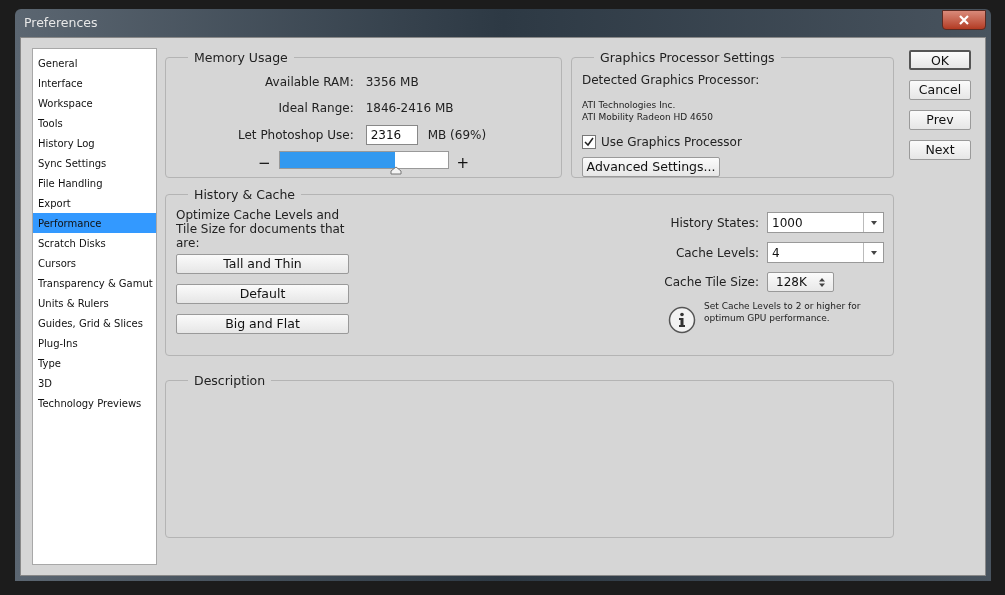 The width and height of the screenshot is (1005, 595). I want to click on panel-title: Description, so click(230, 380).